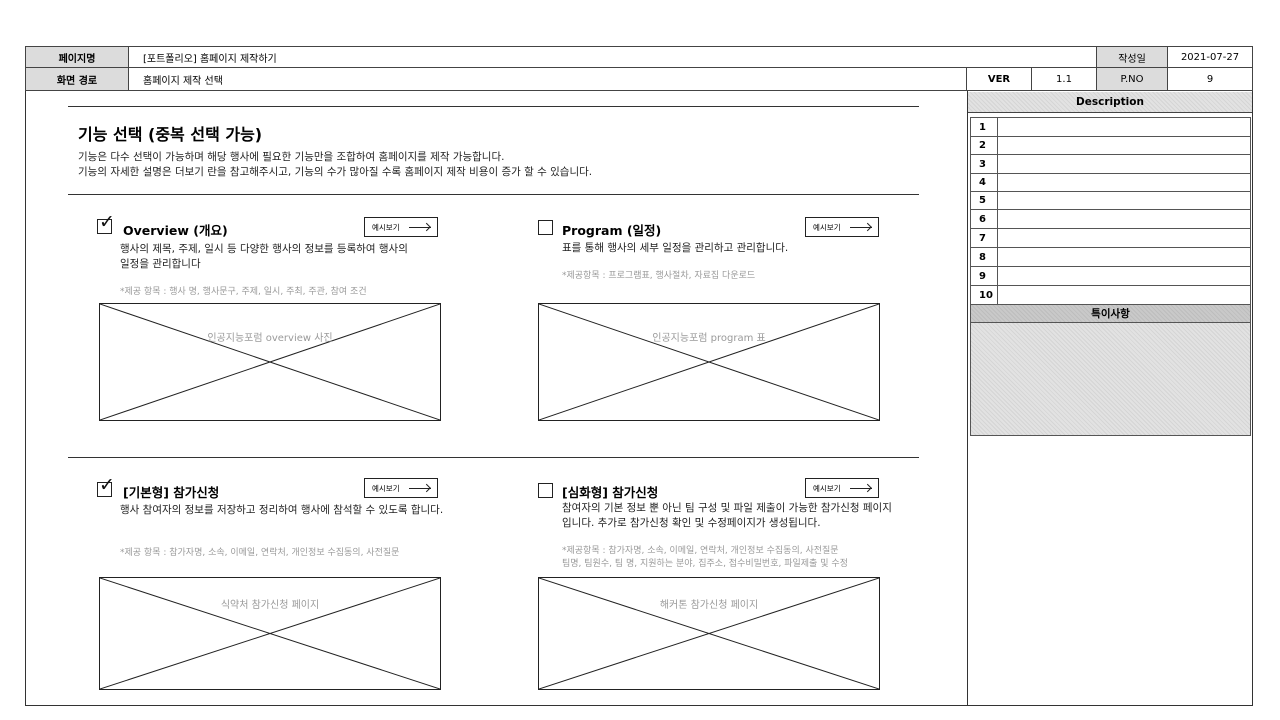  I want to click on notes-area, so click(1110, 379).